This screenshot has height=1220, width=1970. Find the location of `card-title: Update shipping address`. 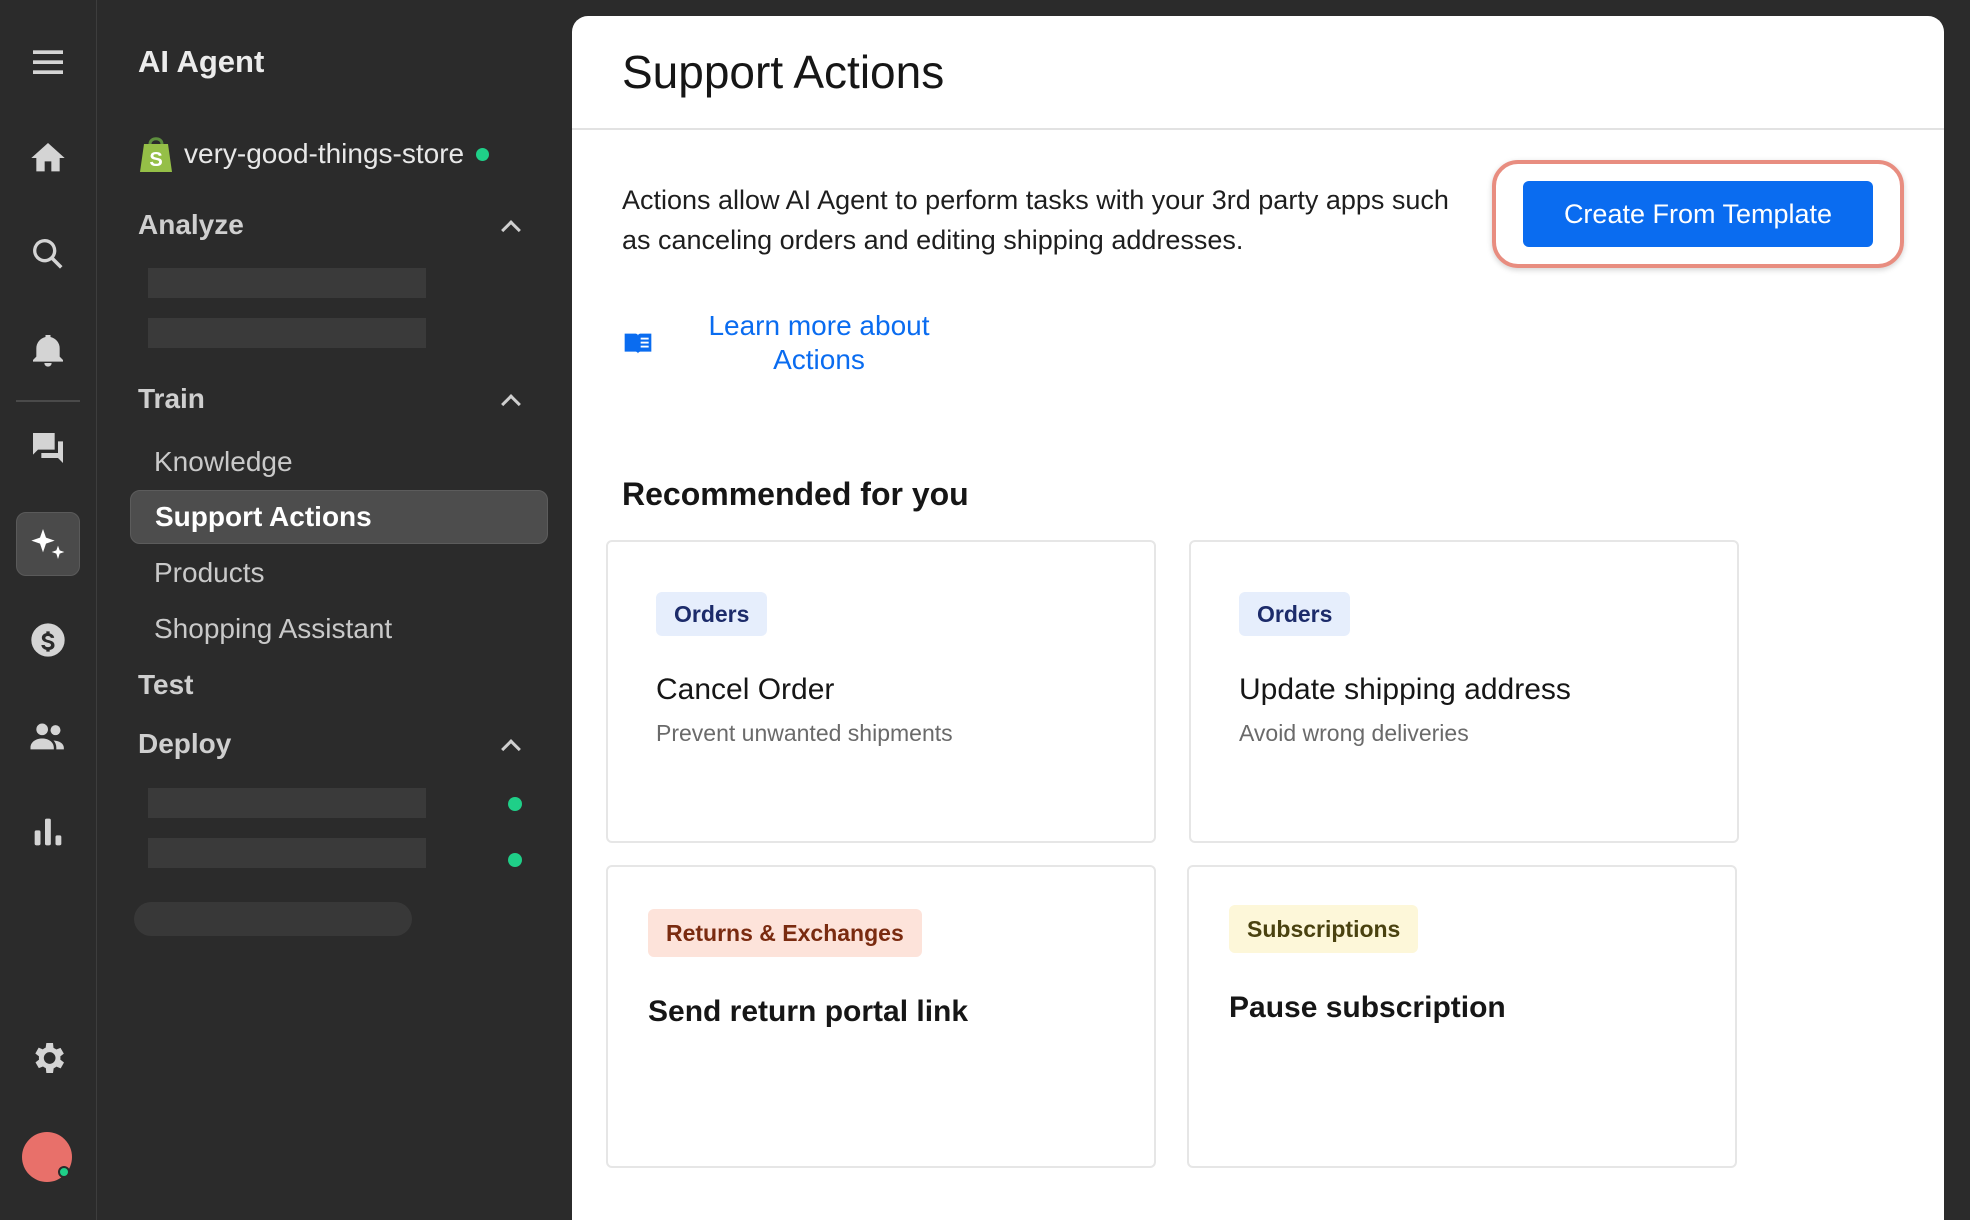

card-title: Update shipping address is located at coordinates (1405, 689).